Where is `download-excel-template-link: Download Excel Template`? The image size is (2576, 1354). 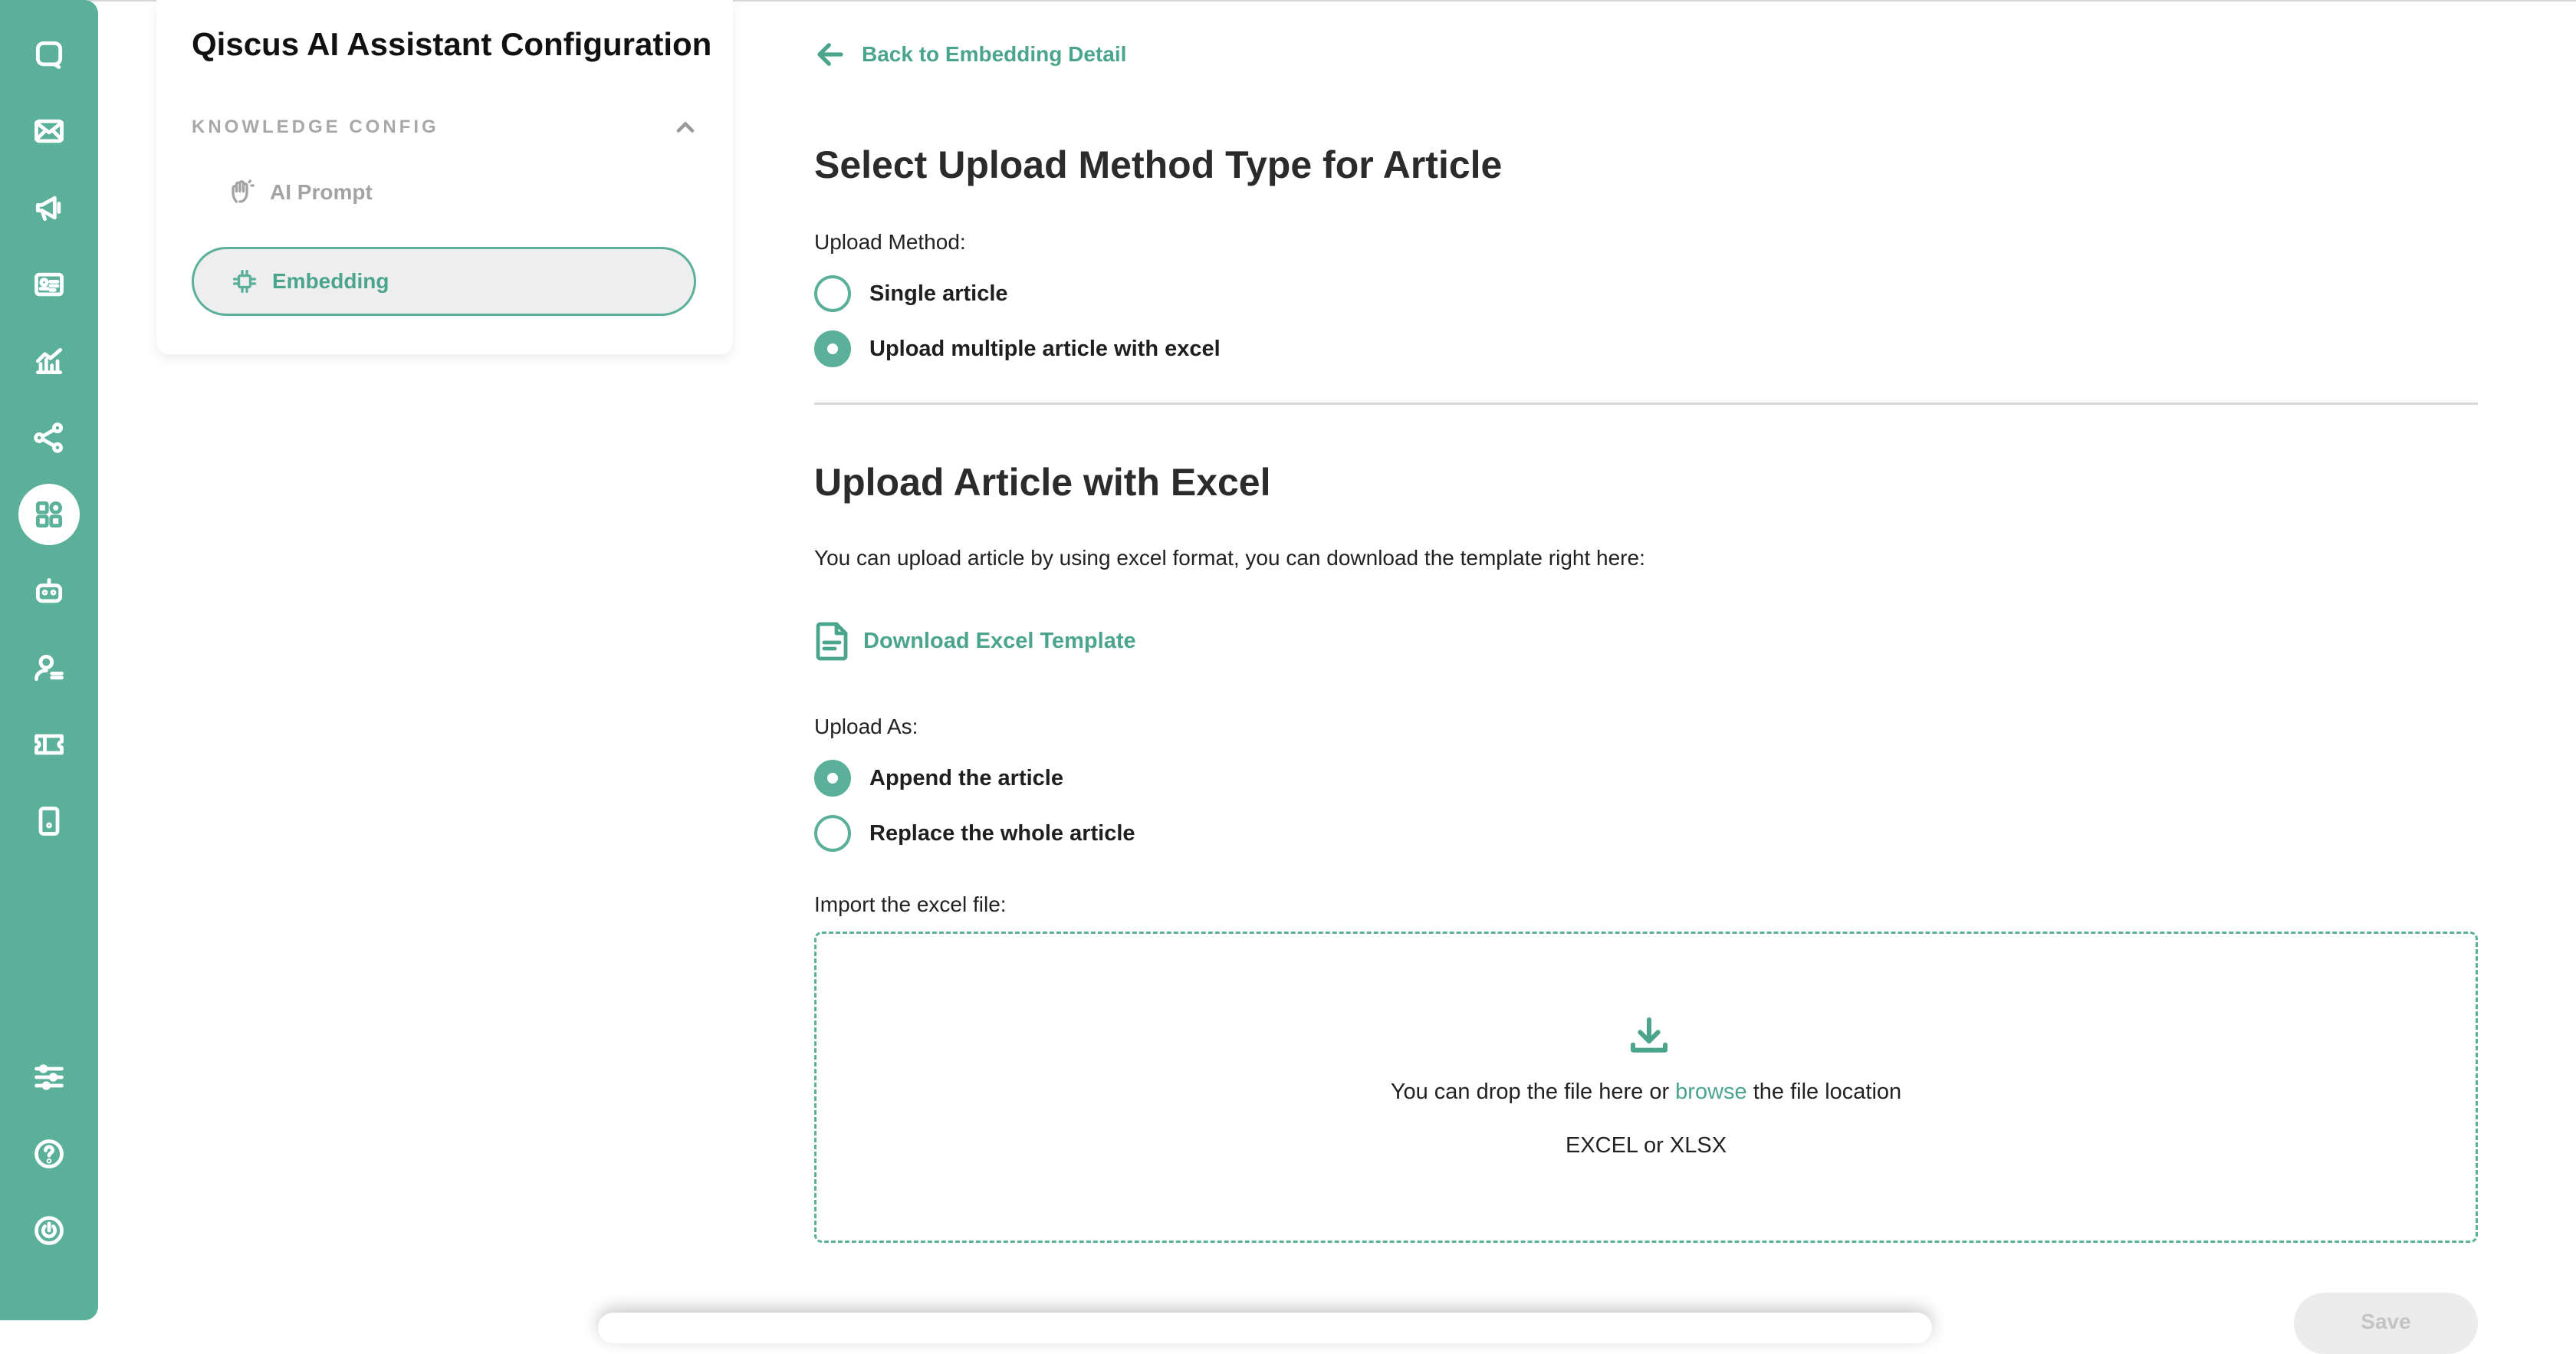 download-excel-template-link: Download Excel Template is located at coordinates (975, 641).